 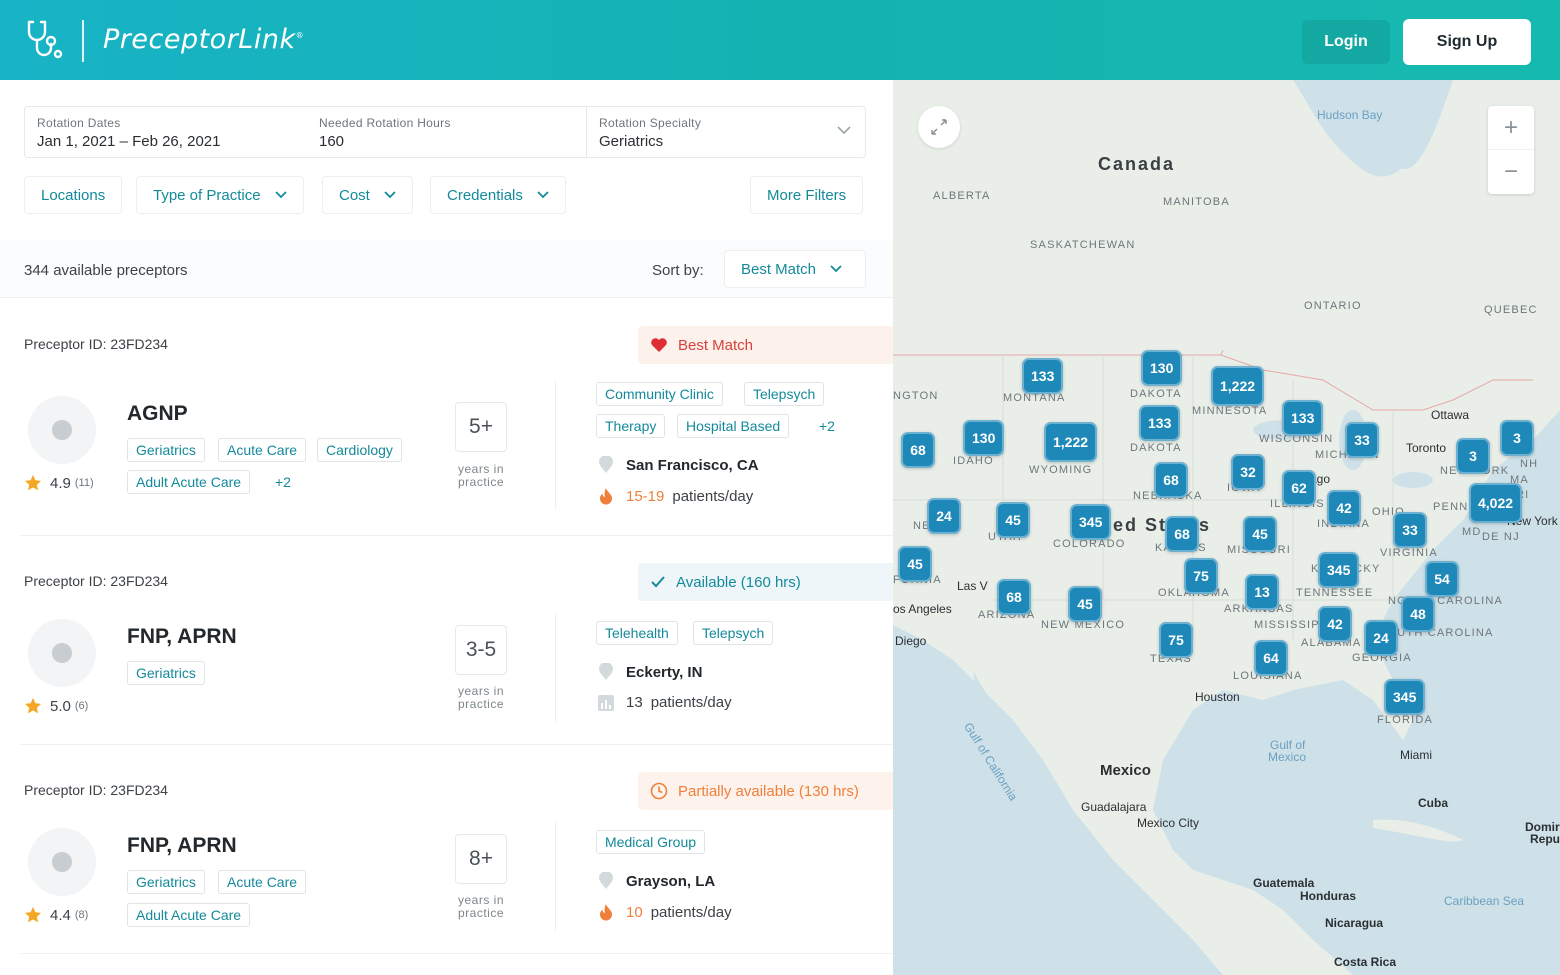 What do you see at coordinates (650, 123) in the screenshot?
I see `rotation-specialty-label: Rotation Specialty` at bounding box center [650, 123].